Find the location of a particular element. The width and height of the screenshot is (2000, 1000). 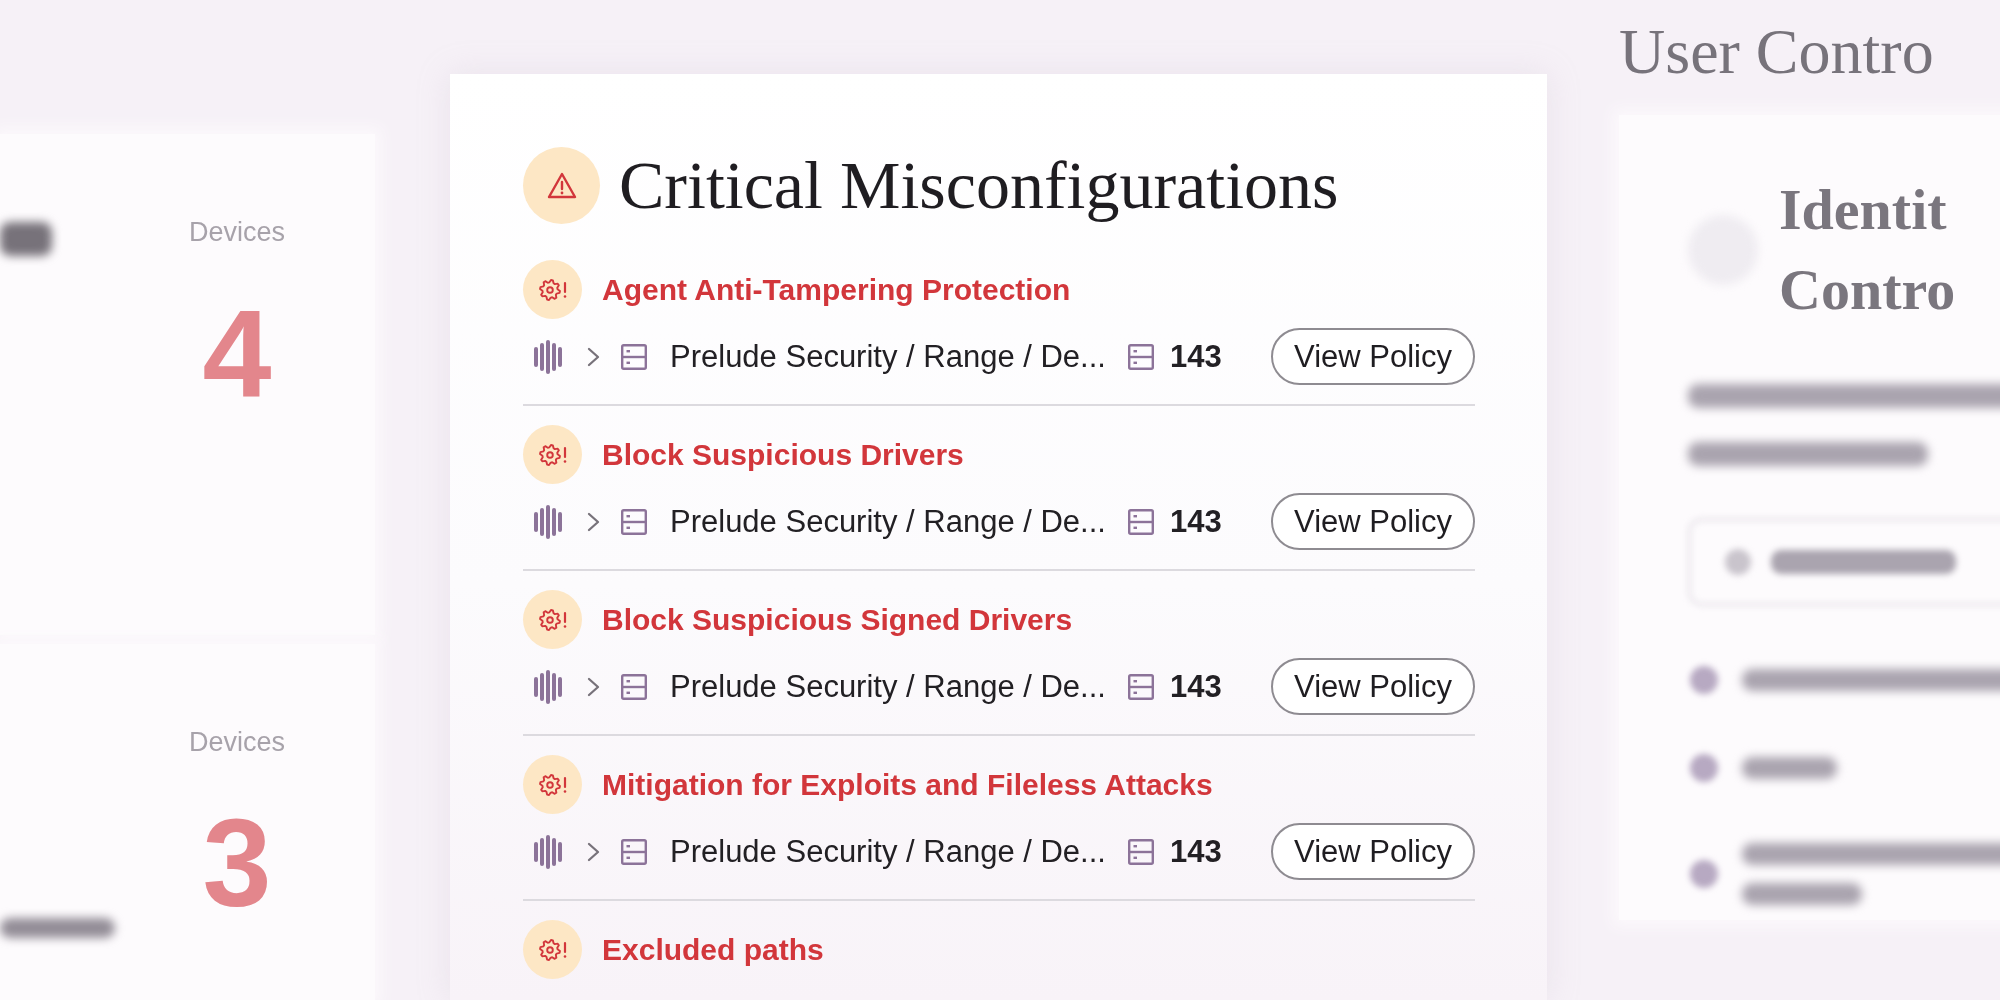

stat-value: 3 is located at coordinates (237, 863).